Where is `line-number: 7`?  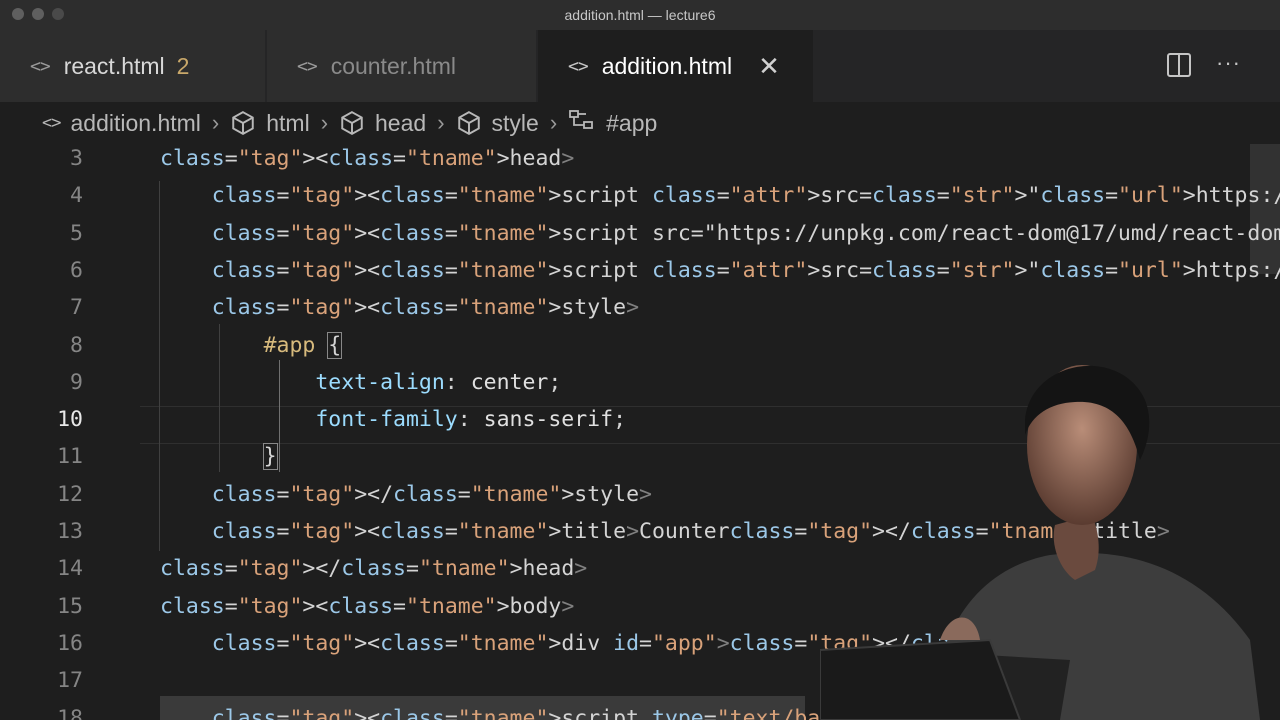 line-number: 7 is located at coordinates (76, 308).